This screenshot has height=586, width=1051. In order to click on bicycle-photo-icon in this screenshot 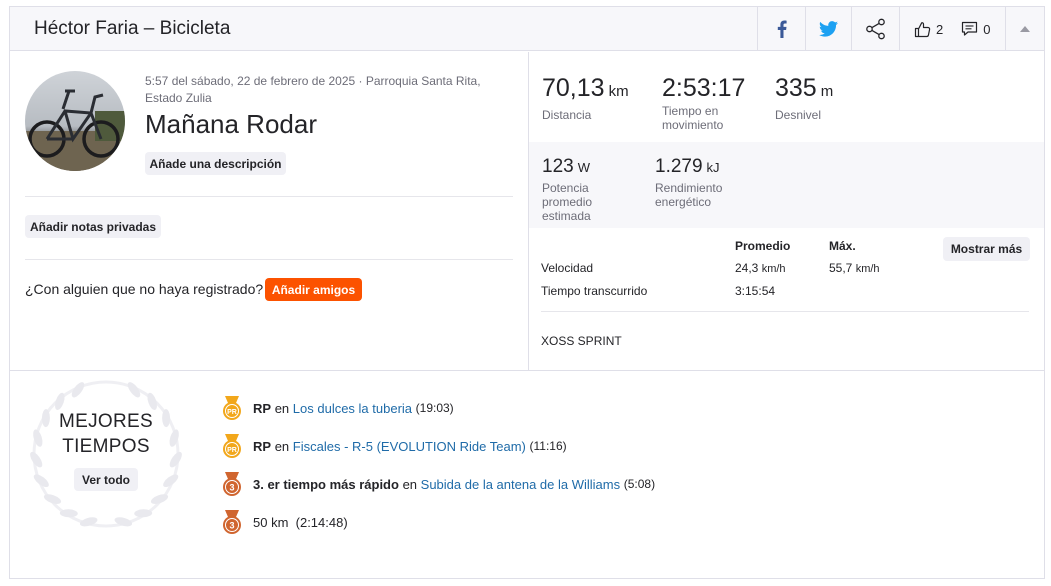, I will do `click(75, 121)`.